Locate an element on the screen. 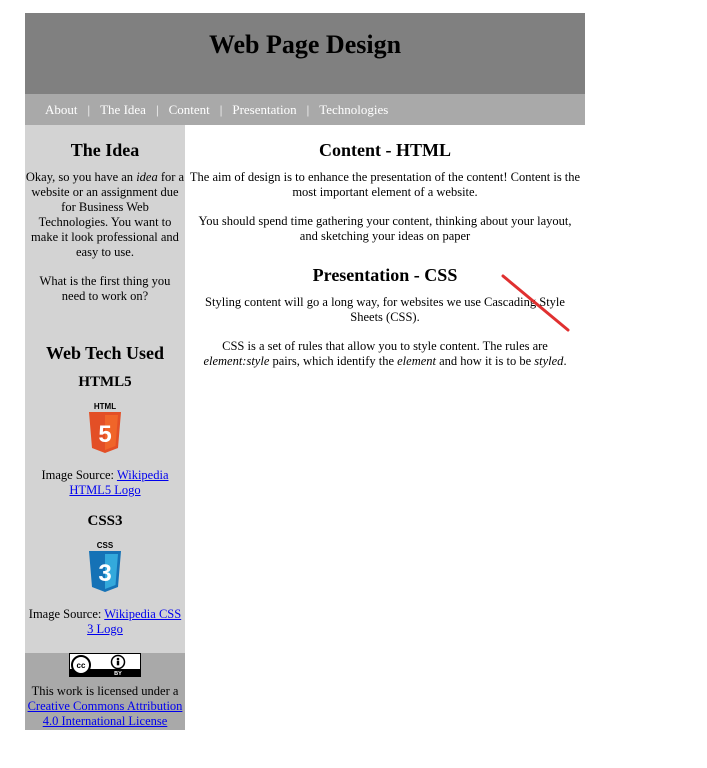 Image resolution: width=707 pixels, height=768 pixels. content-heading: Content - HTML is located at coordinates (385, 150).